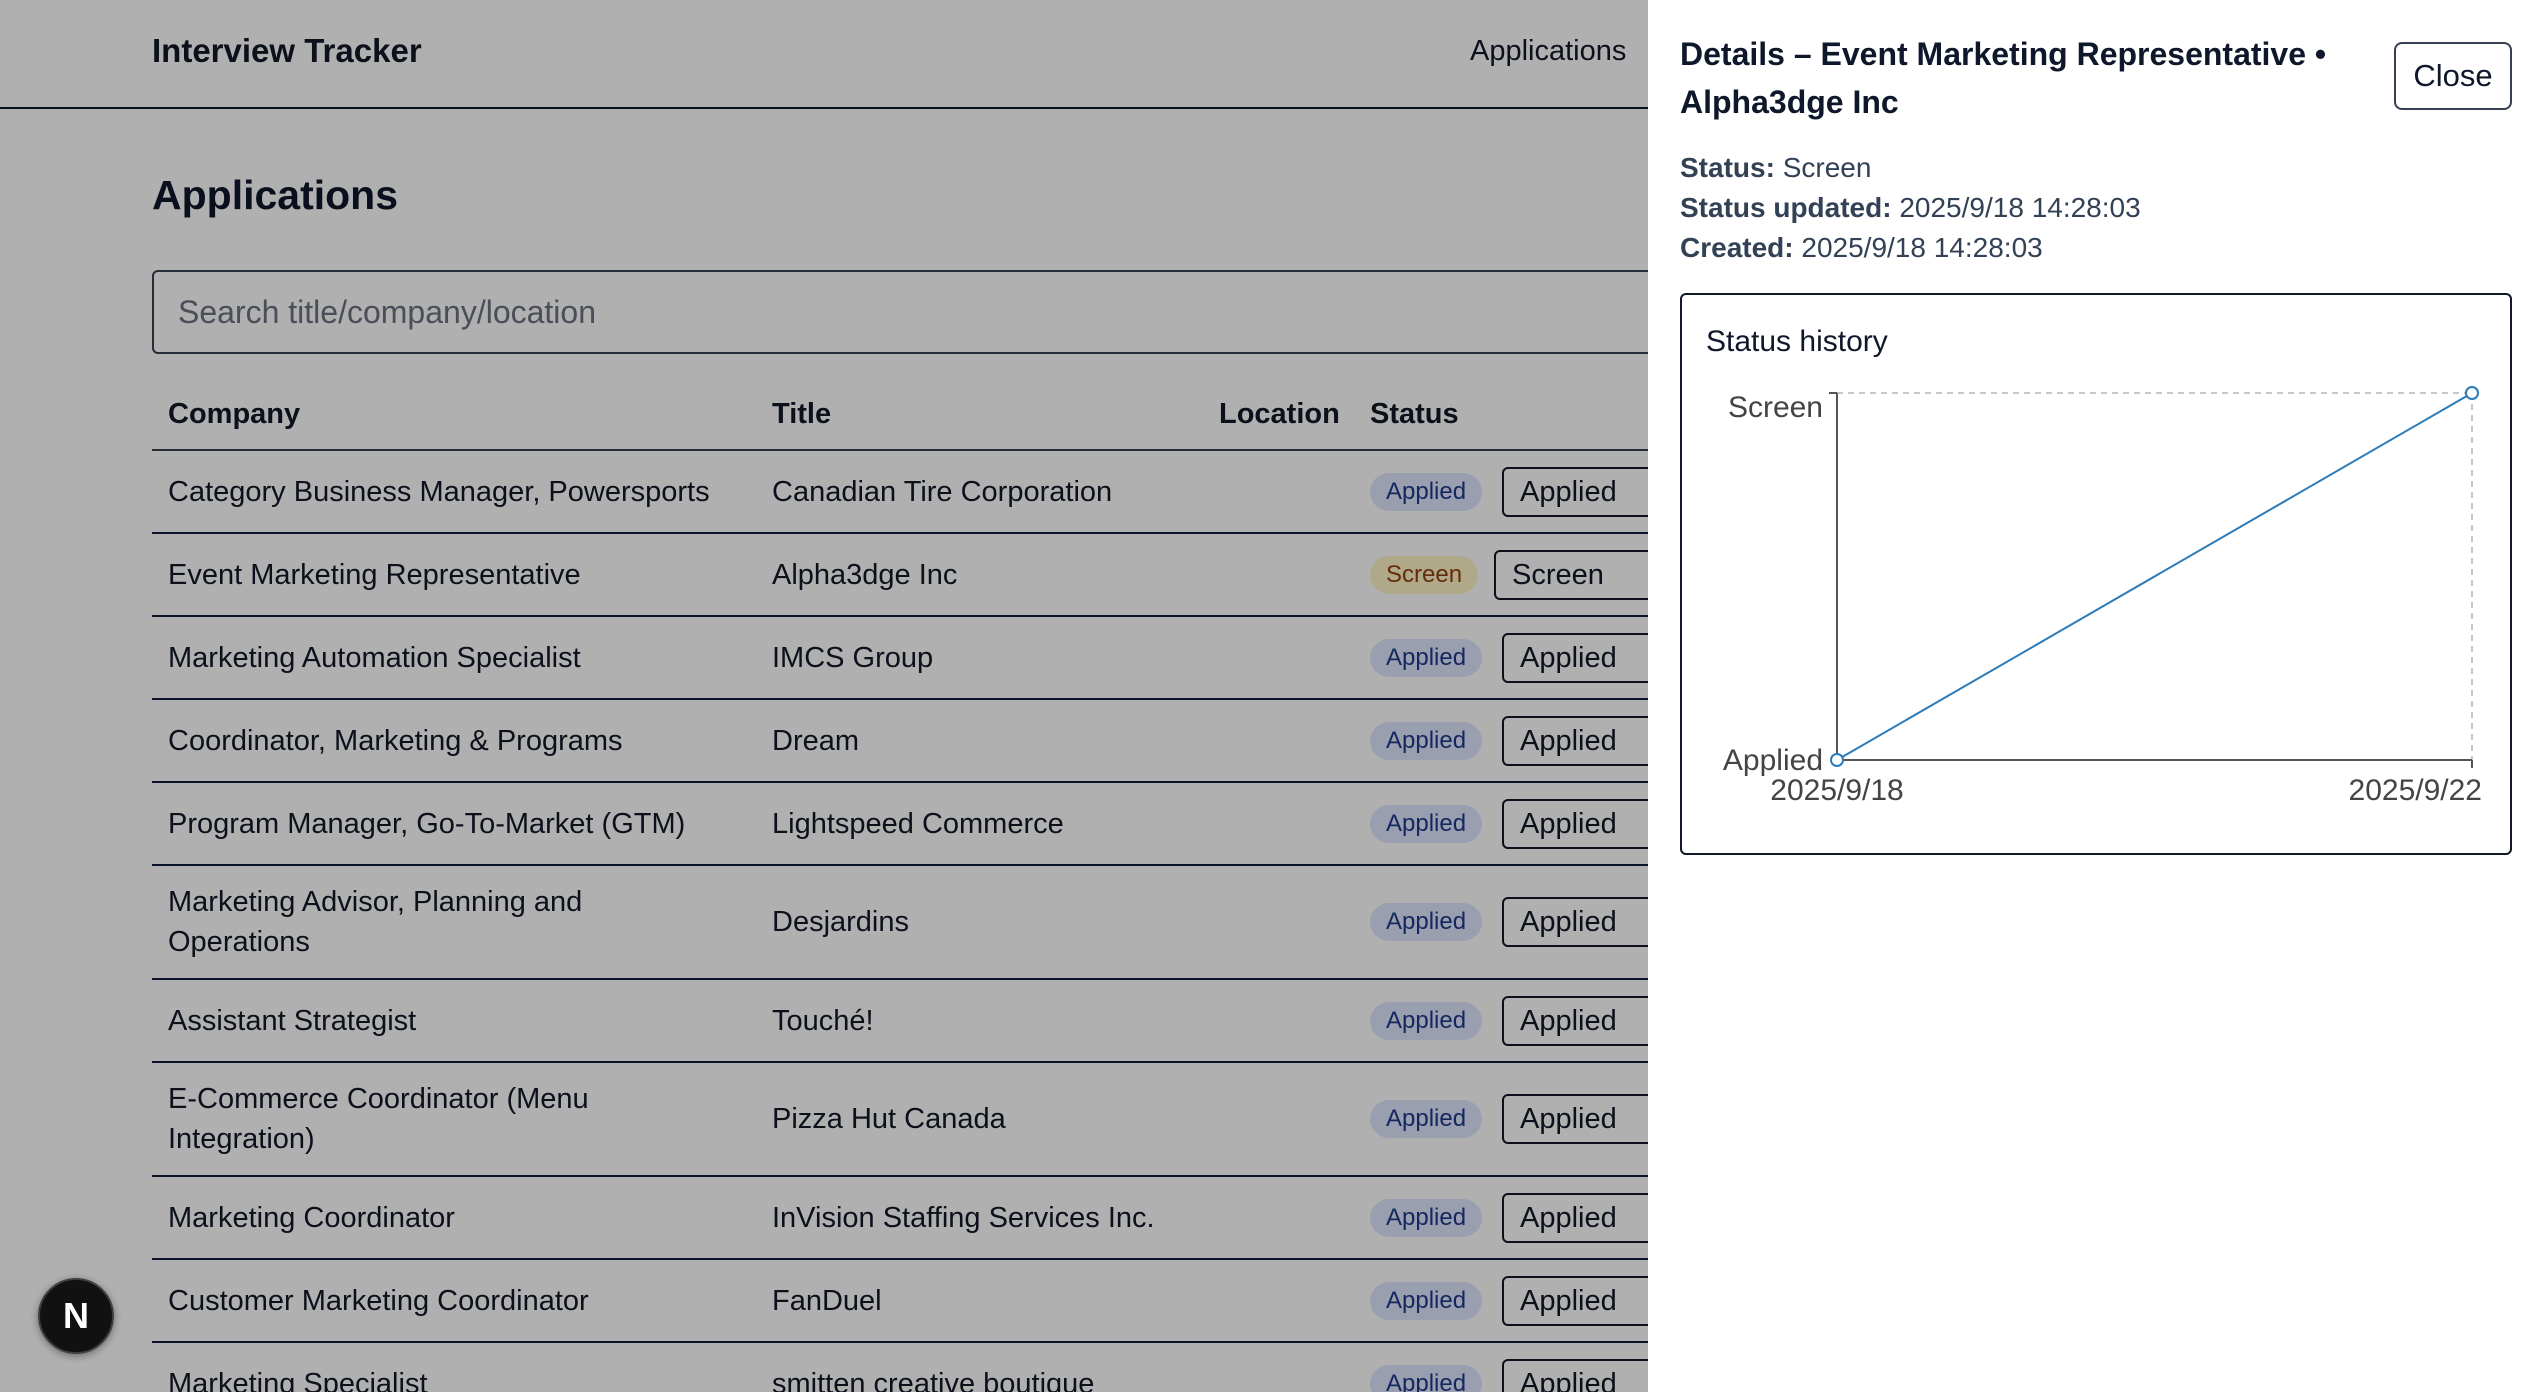  Describe the element at coordinates (2154, 576) in the screenshot. I see `series-line` at that location.